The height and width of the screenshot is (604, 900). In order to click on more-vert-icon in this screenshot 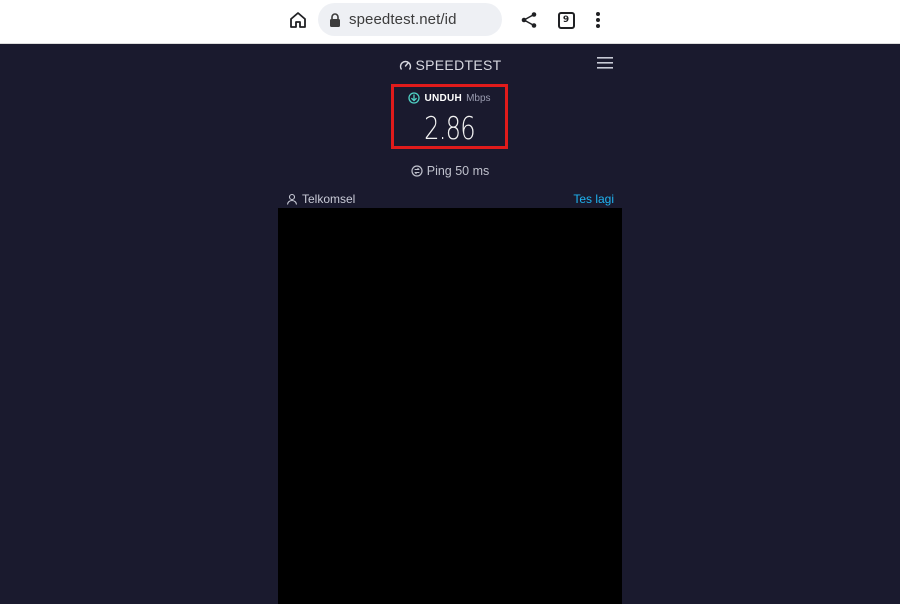, I will do `click(598, 20)`.